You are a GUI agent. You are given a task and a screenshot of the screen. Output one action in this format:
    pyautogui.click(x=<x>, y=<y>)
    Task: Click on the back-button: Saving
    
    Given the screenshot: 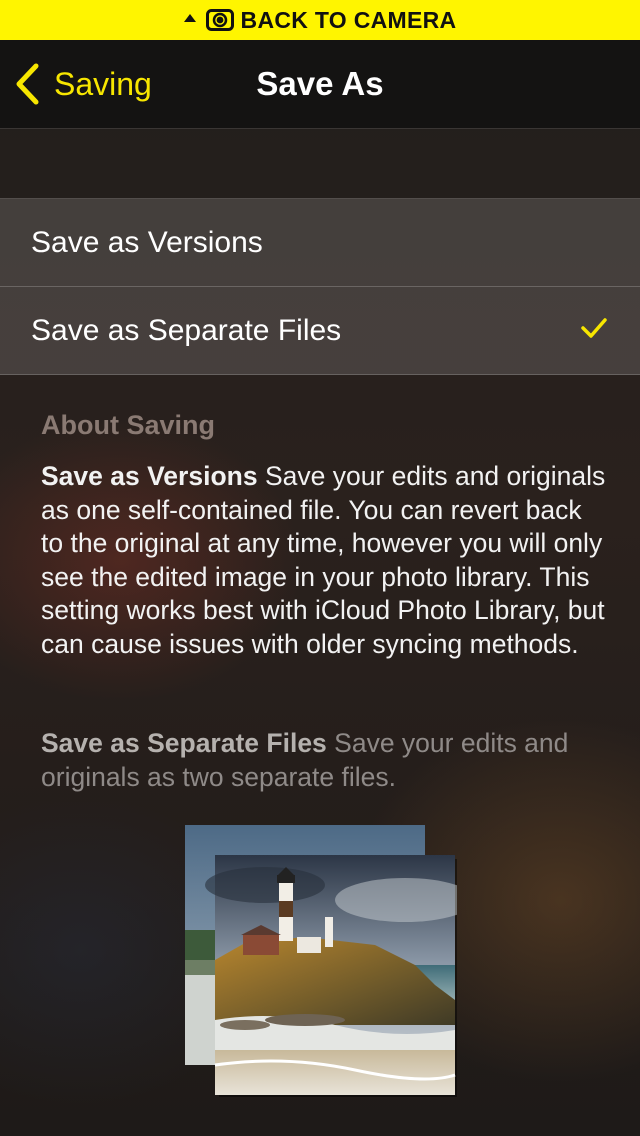 What is the action you would take?
    pyautogui.click(x=83, y=84)
    